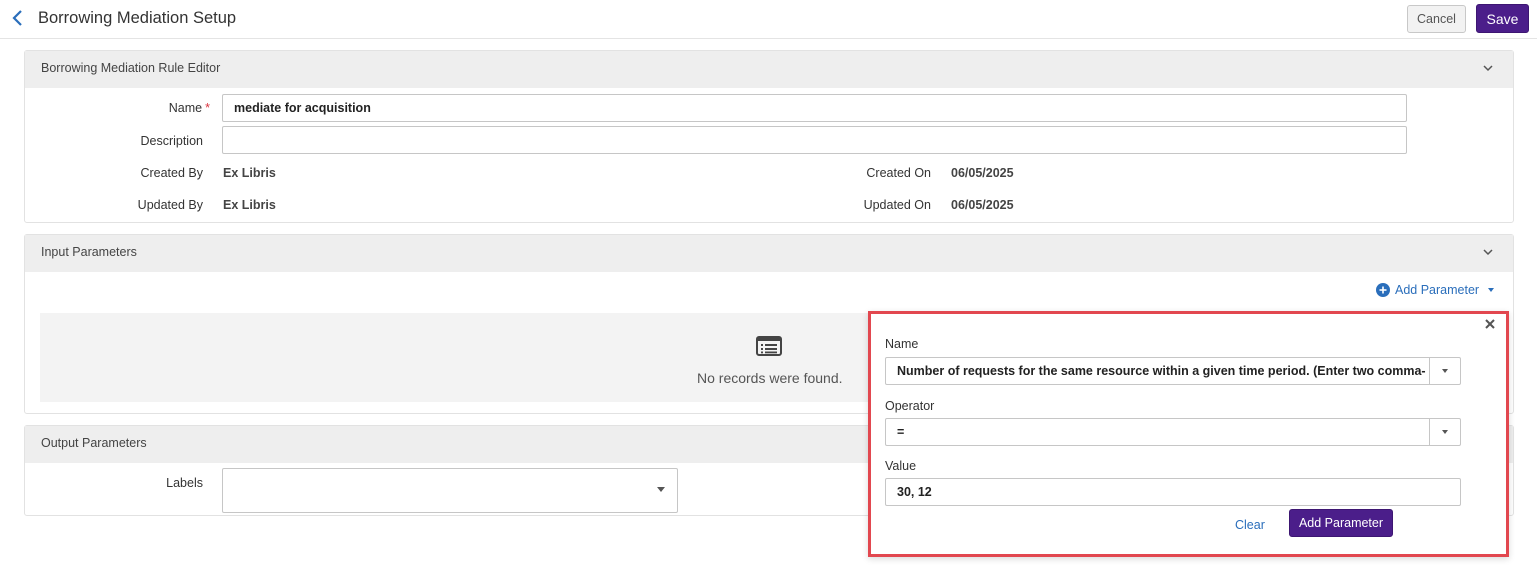 The image size is (1537, 587). I want to click on operator-select: =, so click(1173, 432).